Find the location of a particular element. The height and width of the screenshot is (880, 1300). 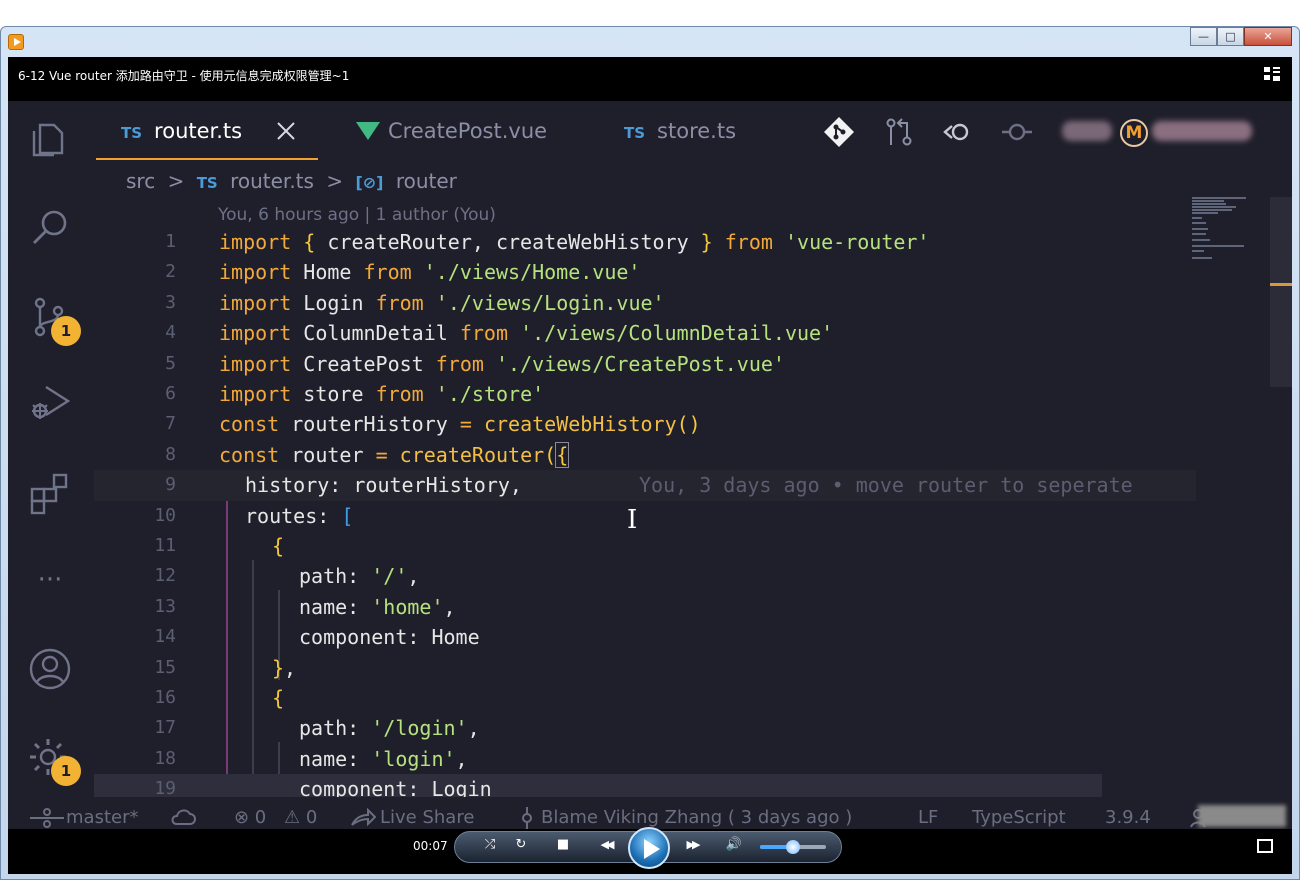

errors-status: ⊗ 0 is located at coordinates (250, 817).